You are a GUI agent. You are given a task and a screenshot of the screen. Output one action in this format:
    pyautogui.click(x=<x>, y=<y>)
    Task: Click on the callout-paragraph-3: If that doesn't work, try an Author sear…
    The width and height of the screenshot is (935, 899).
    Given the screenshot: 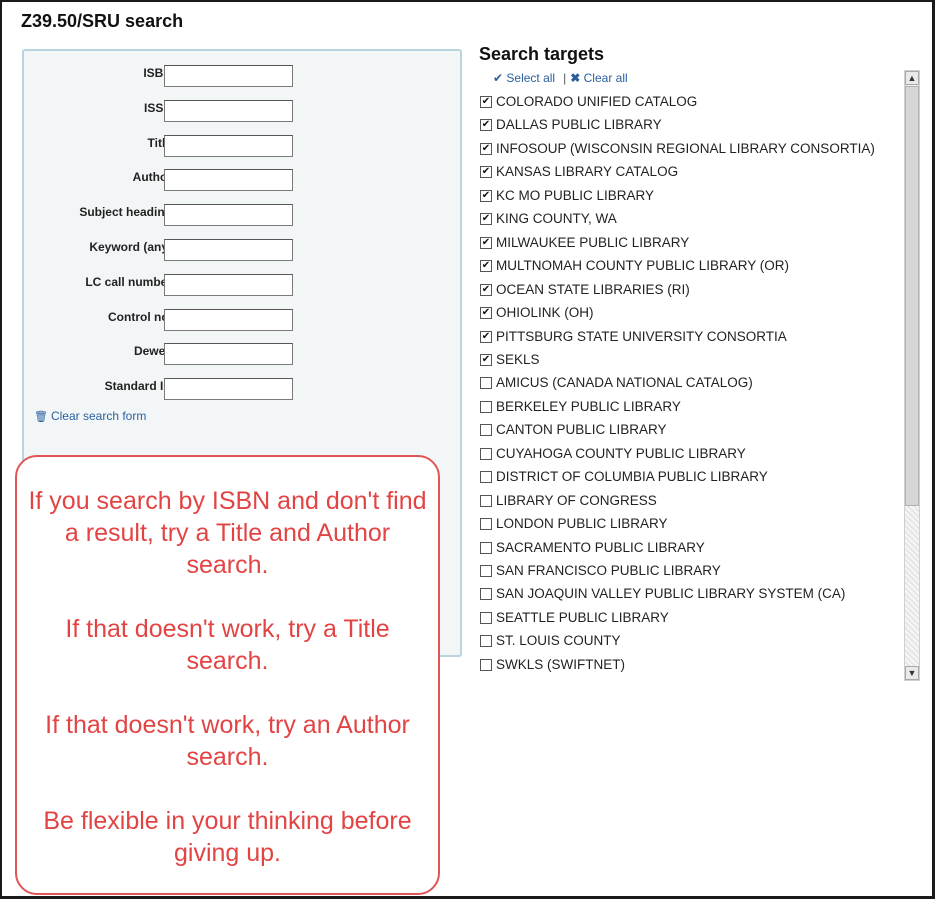 What is the action you would take?
    pyautogui.click(x=227, y=741)
    